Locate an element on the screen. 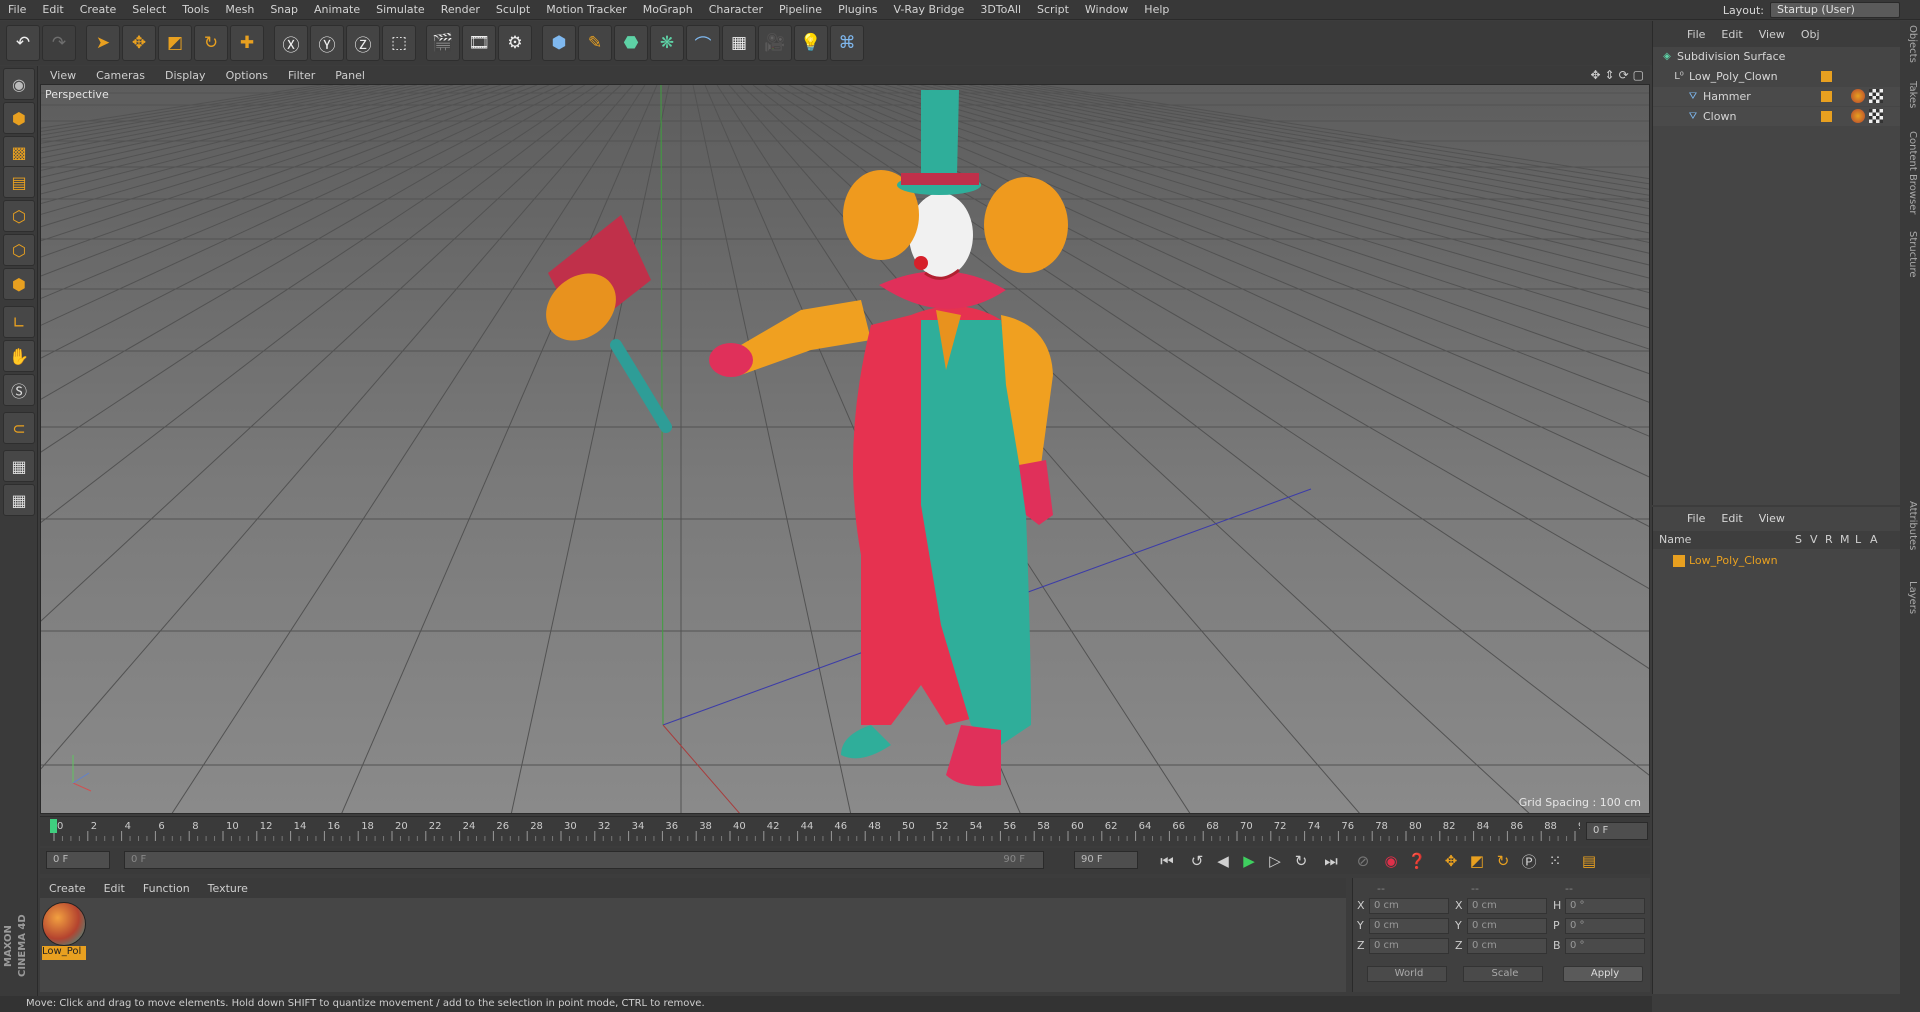  light-icon: 💡 is located at coordinates (811, 43).